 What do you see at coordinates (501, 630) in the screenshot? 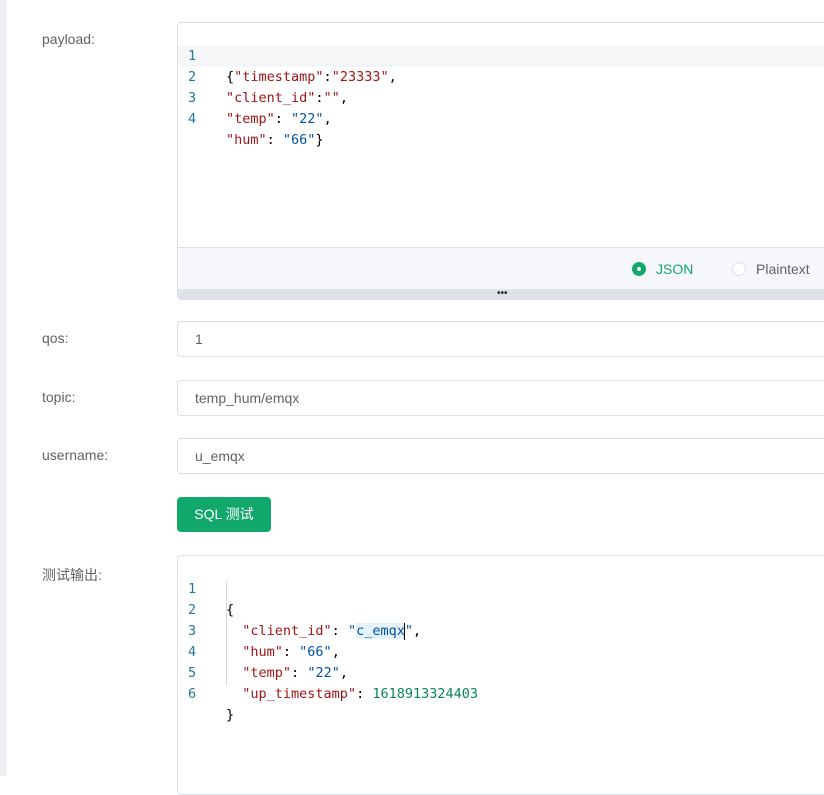
I see `code-line: 3 "hum": "66",` at bounding box center [501, 630].